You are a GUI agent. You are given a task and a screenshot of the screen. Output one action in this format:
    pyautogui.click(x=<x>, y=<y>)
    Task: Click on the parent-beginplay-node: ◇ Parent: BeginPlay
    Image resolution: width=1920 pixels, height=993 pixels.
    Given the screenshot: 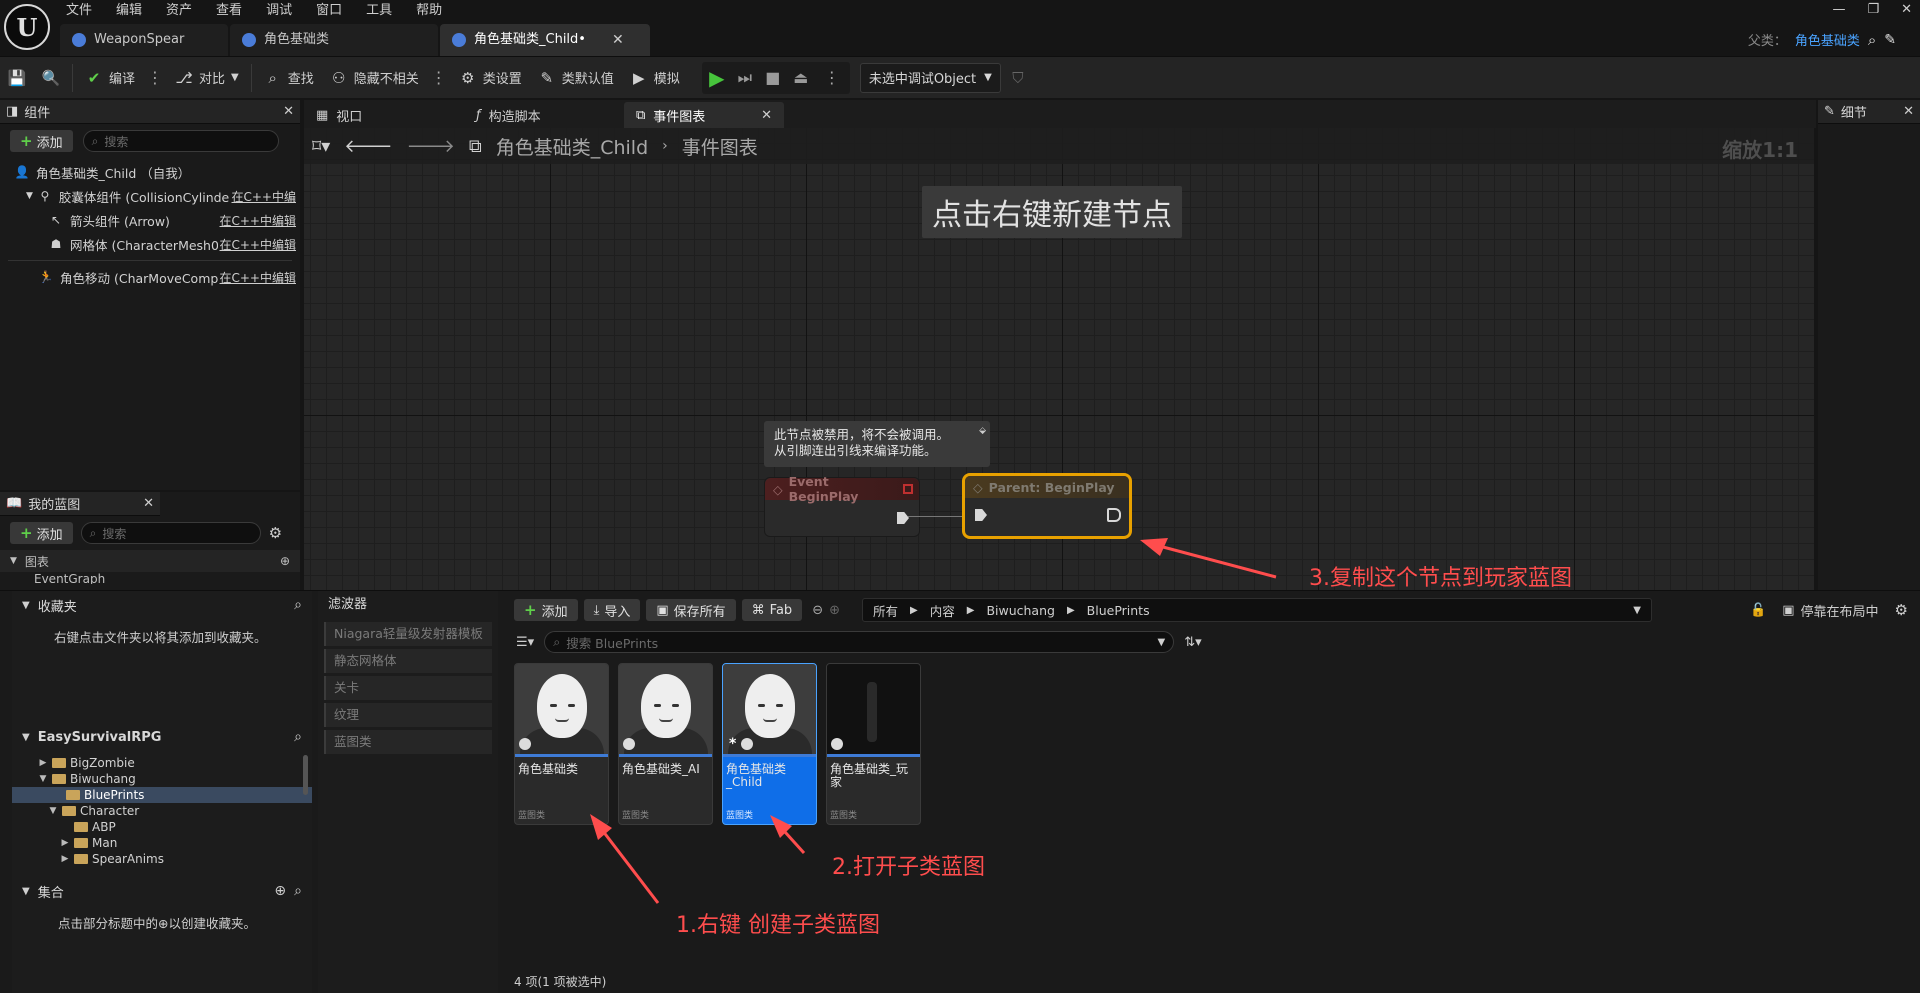 What is the action you would take?
    pyautogui.click(x=1047, y=506)
    